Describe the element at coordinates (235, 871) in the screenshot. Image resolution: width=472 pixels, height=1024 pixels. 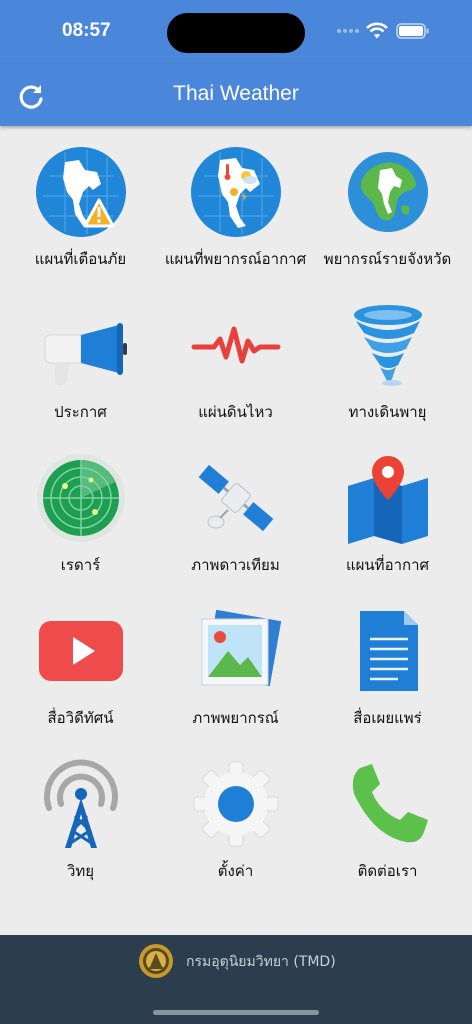
I see `menu-label: ตั้งค่า` at that location.